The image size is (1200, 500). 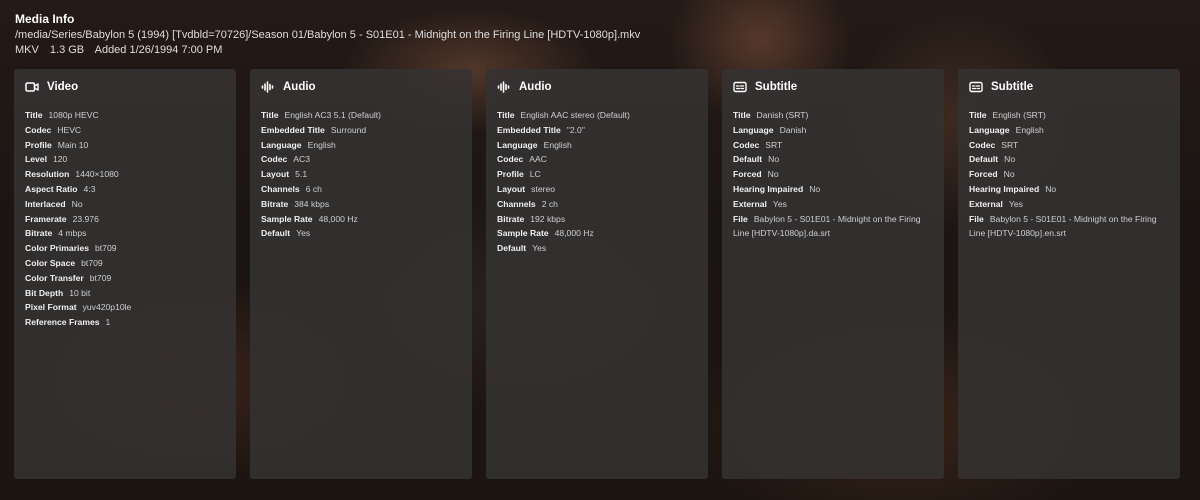 What do you see at coordinates (125, 204) in the screenshot?
I see `info-row-interlaced: Interlaced No` at bounding box center [125, 204].